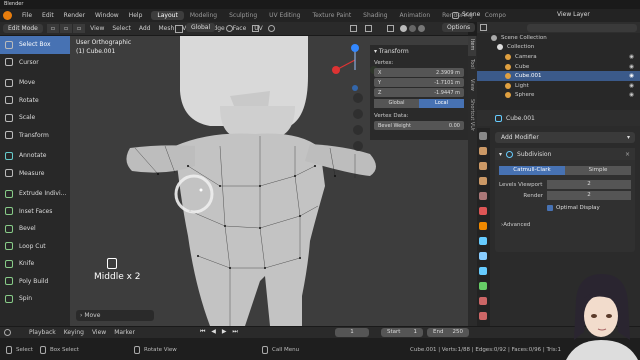 The width and height of the screenshot is (640, 360). What do you see at coordinates (558, 38) in the screenshot?
I see `outliner-scene-collection: Scene Collection` at bounding box center [558, 38].